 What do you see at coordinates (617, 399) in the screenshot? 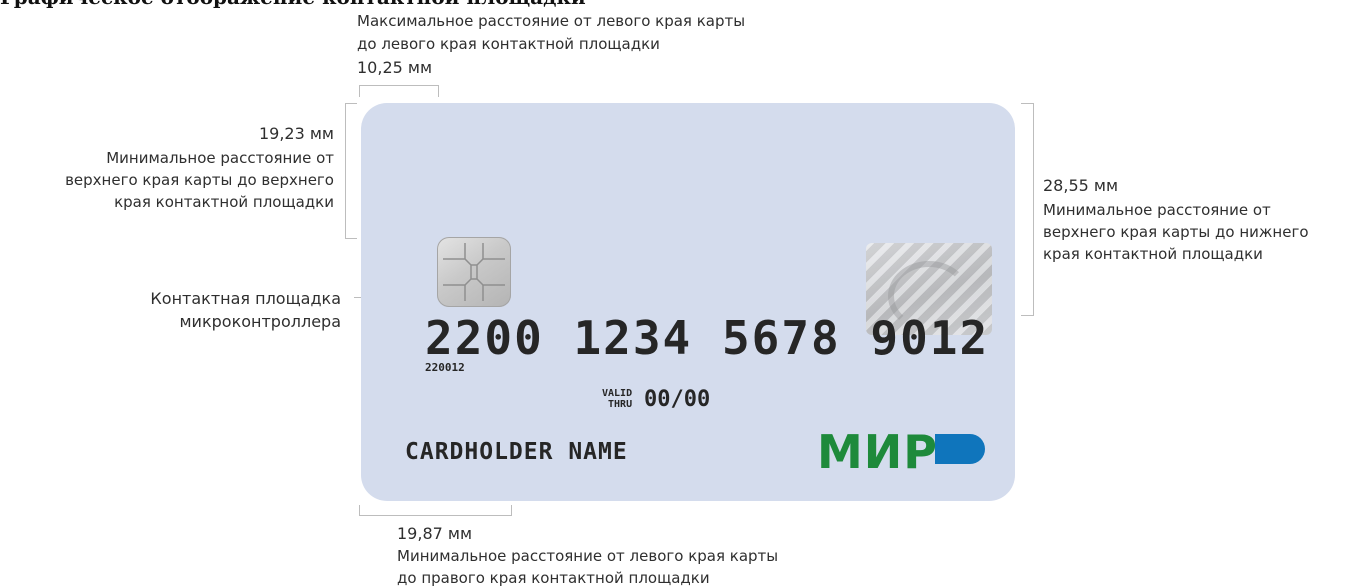
I see `valid-thru-label: VALID THRU` at bounding box center [617, 399].